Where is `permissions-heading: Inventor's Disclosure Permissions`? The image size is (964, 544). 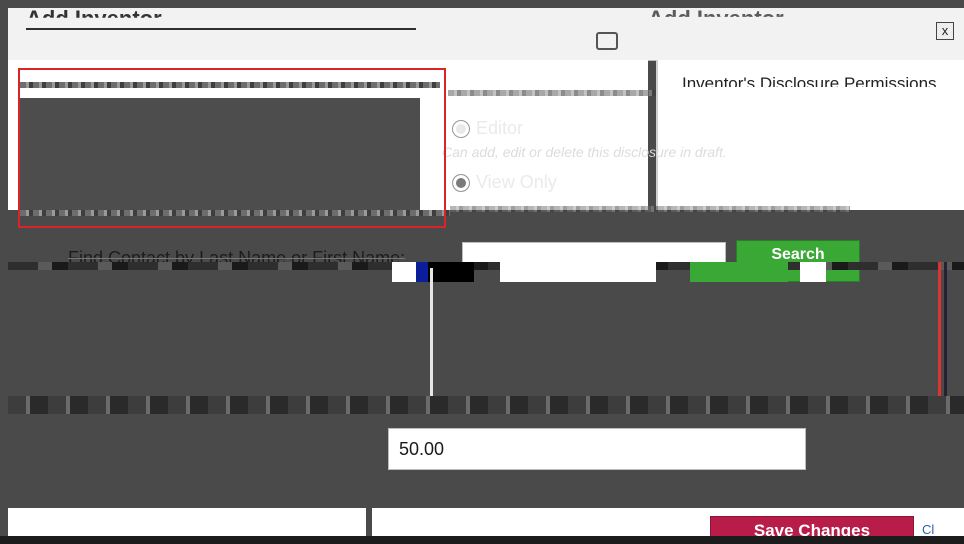 permissions-heading: Inventor's Disclosure Permissions is located at coordinates (809, 83).